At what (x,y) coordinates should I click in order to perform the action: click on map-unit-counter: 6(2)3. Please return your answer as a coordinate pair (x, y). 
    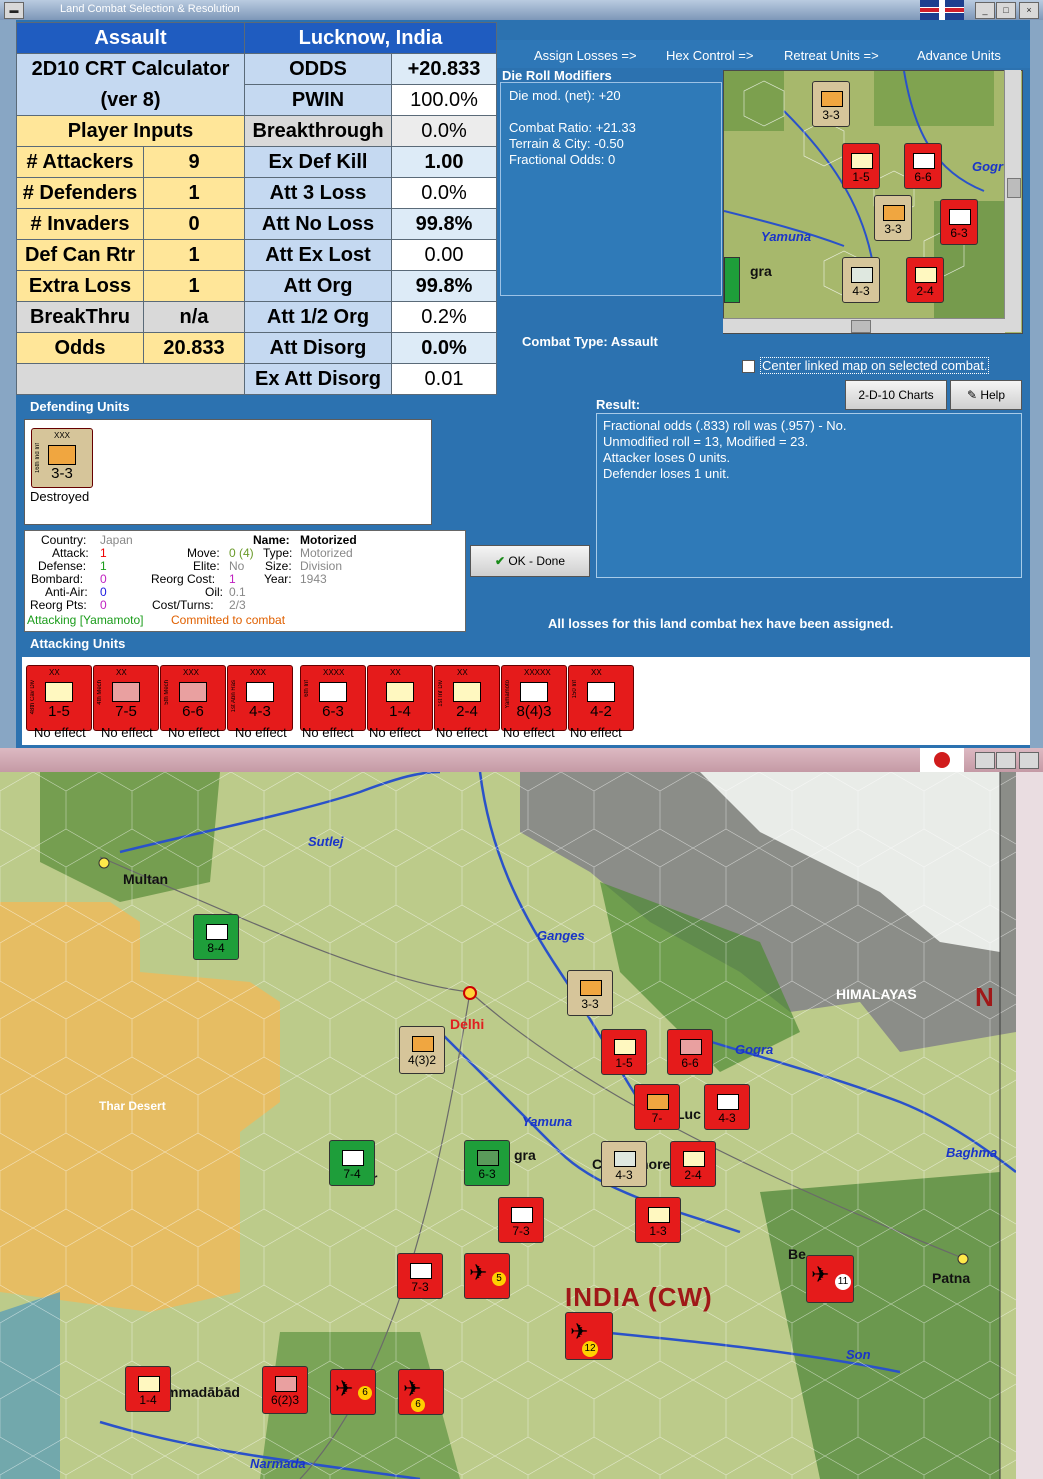
    Looking at the image, I should click on (285, 1390).